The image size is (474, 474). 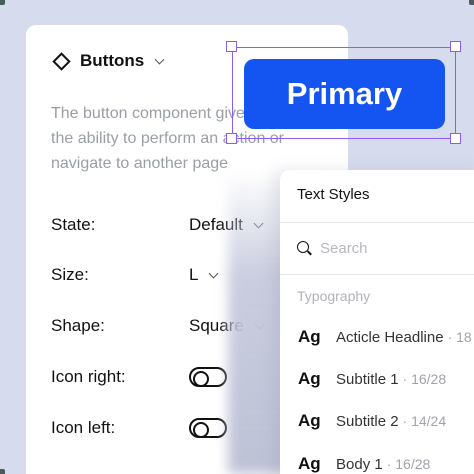 I want to click on icon-left-toggle, so click(x=208, y=428).